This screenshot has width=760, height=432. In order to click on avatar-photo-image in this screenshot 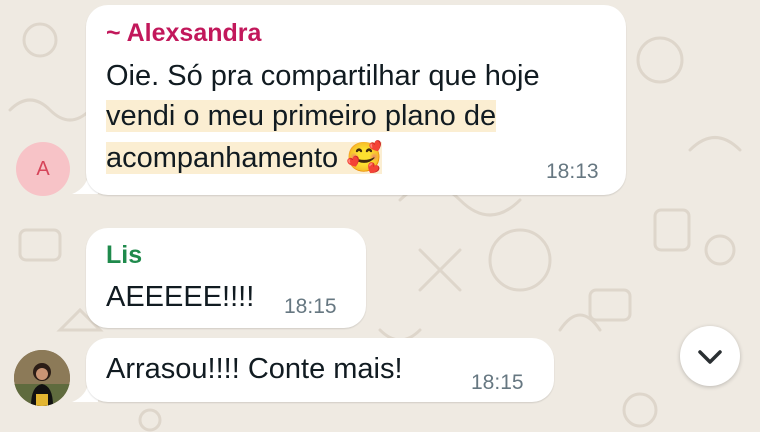, I will do `click(42, 378)`.